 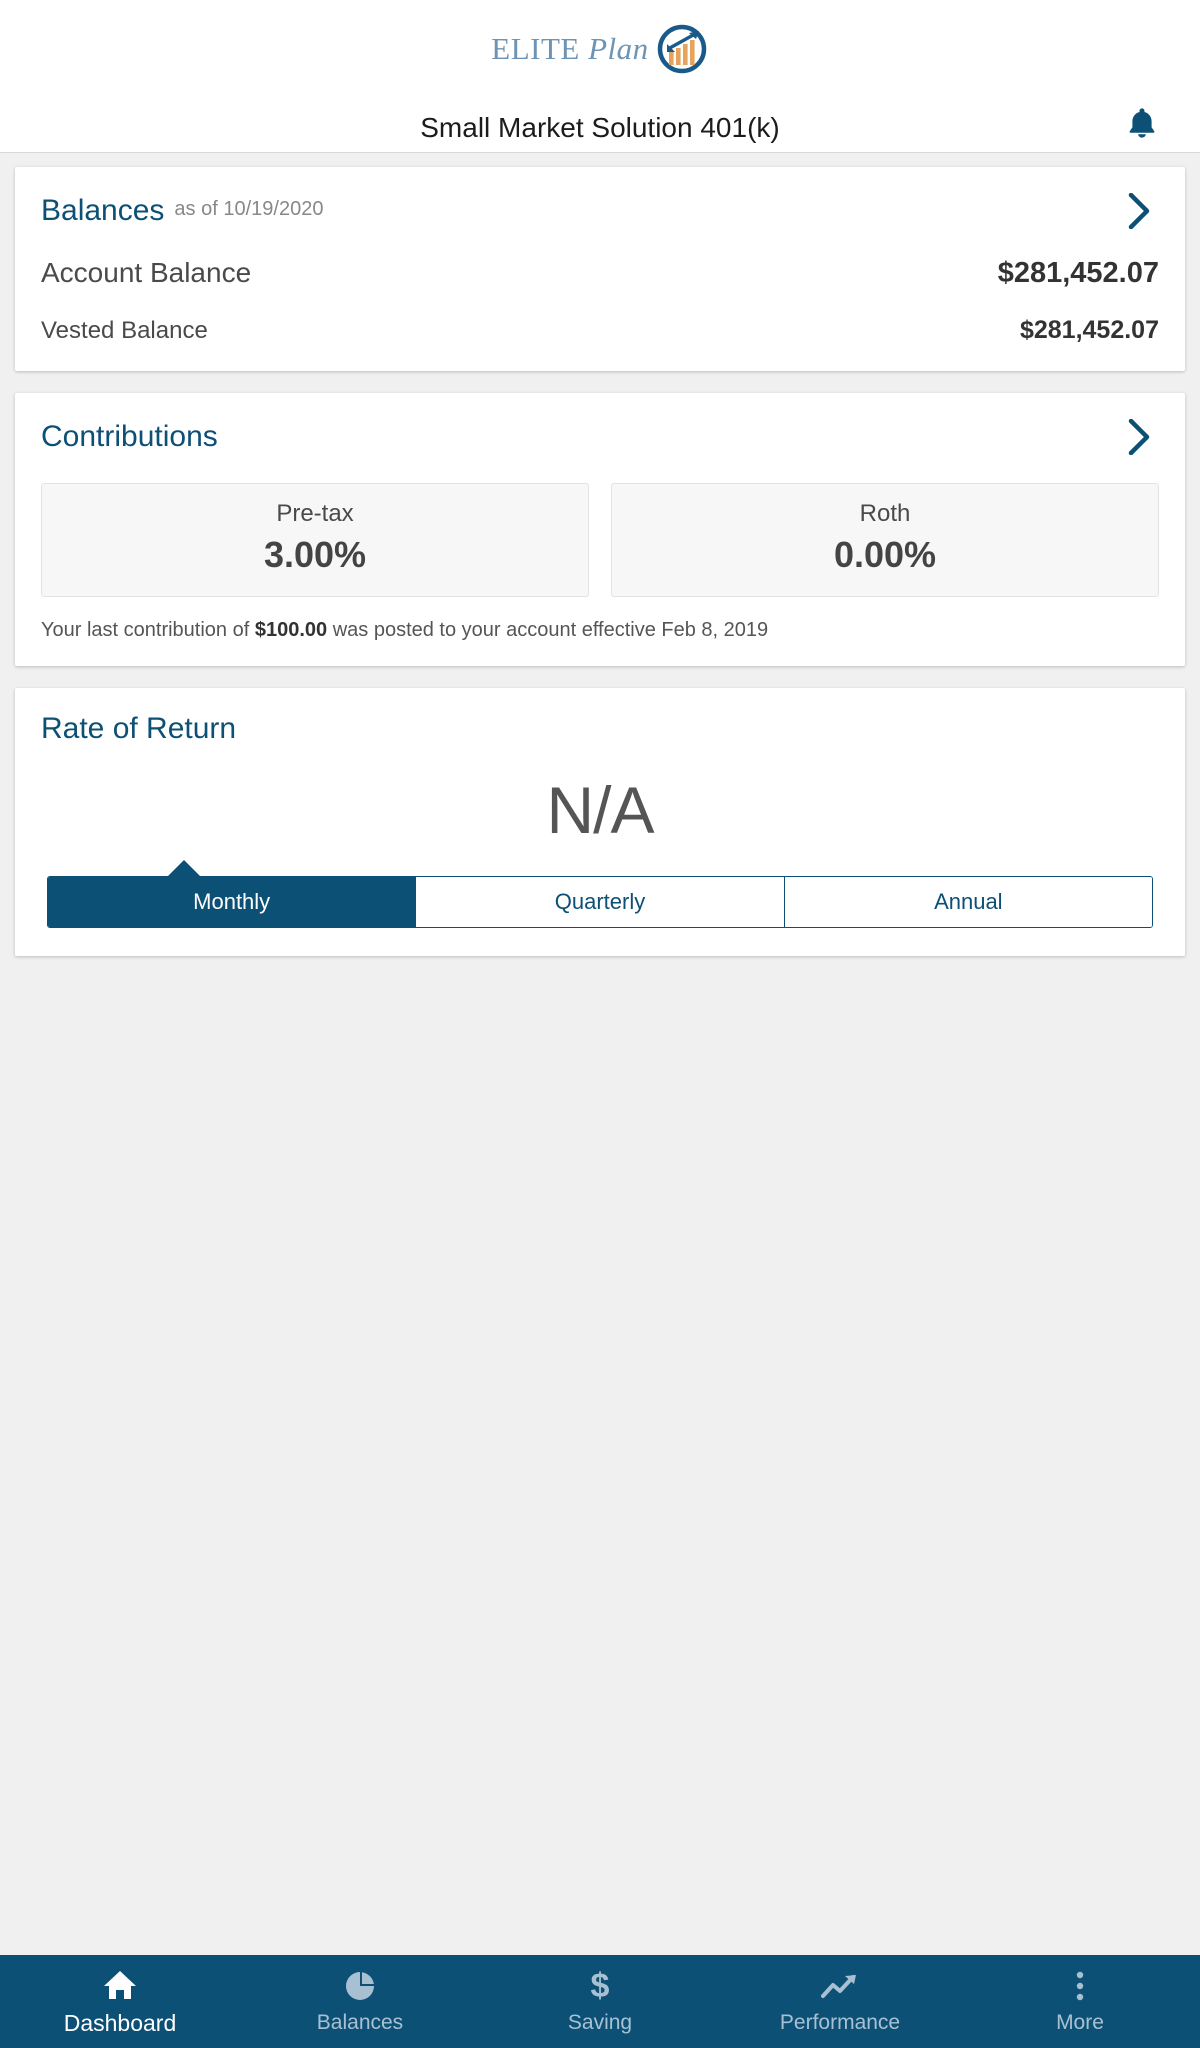 What do you see at coordinates (315, 513) in the screenshot?
I see `pretax-label: Pre-tax` at bounding box center [315, 513].